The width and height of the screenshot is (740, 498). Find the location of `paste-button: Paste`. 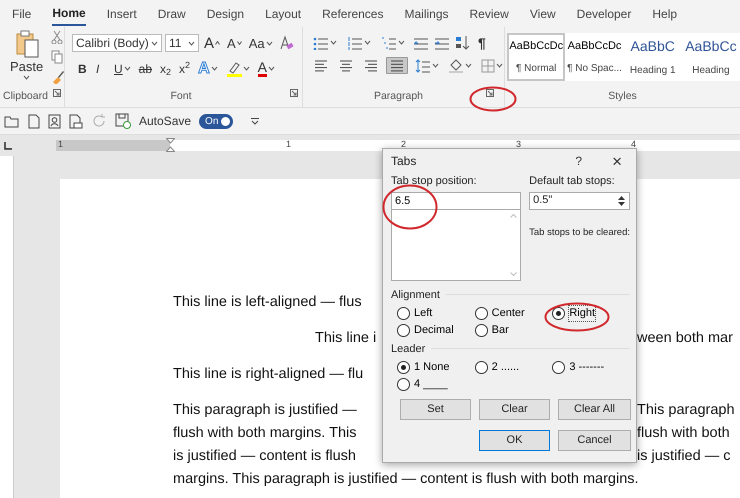

paste-button: Paste is located at coordinates (27, 57).